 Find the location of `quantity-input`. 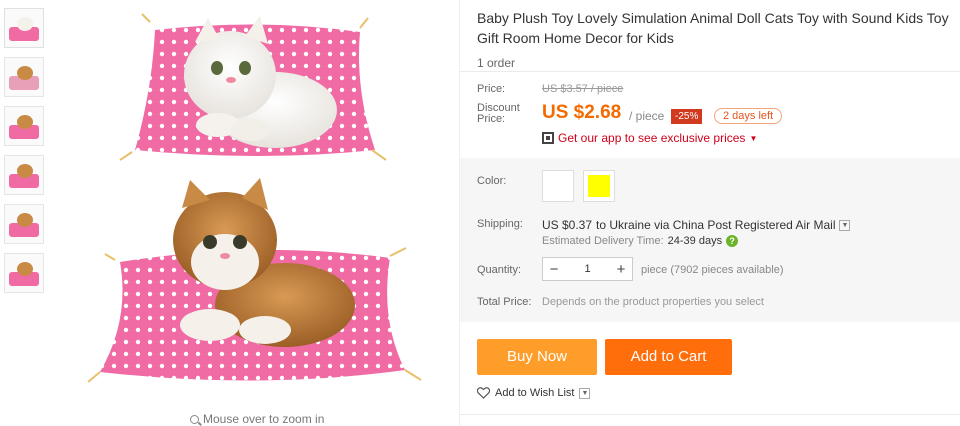

quantity-input is located at coordinates (587, 269).